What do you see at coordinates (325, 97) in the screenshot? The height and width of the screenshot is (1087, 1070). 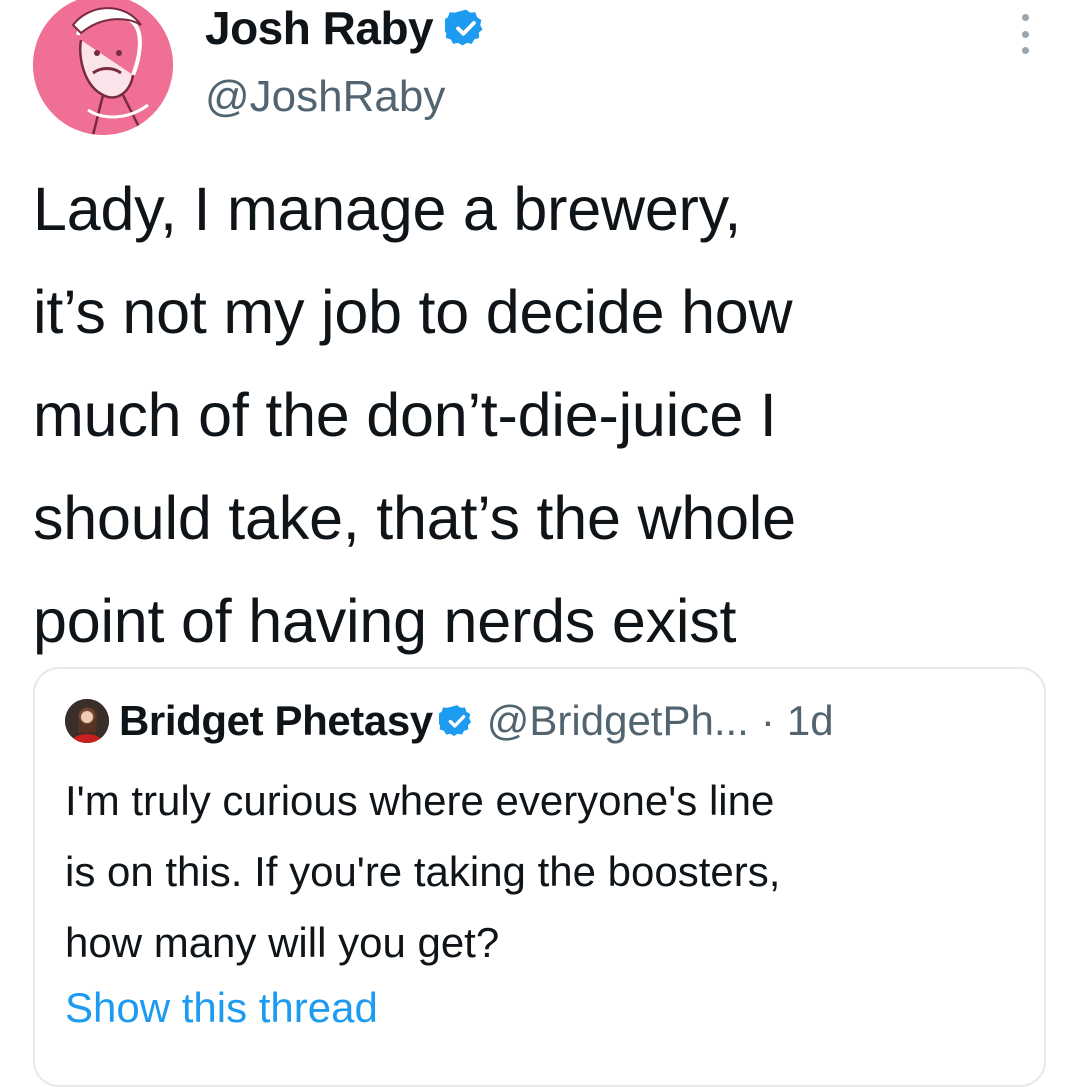 I see `author-handle: @JoshRaby` at bounding box center [325, 97].